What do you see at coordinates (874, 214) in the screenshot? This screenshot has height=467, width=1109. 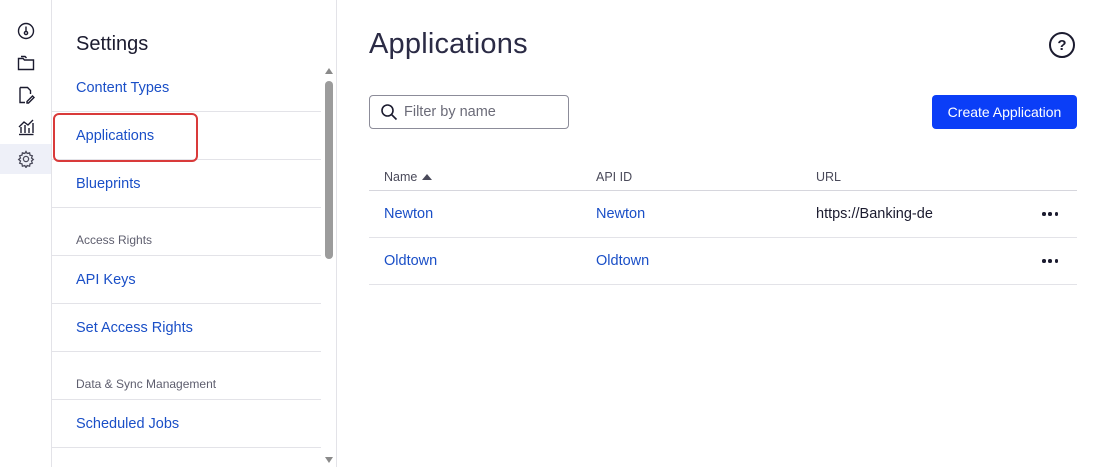 I see `app-url: https://Banking-de` at bounding box center [874, 214].